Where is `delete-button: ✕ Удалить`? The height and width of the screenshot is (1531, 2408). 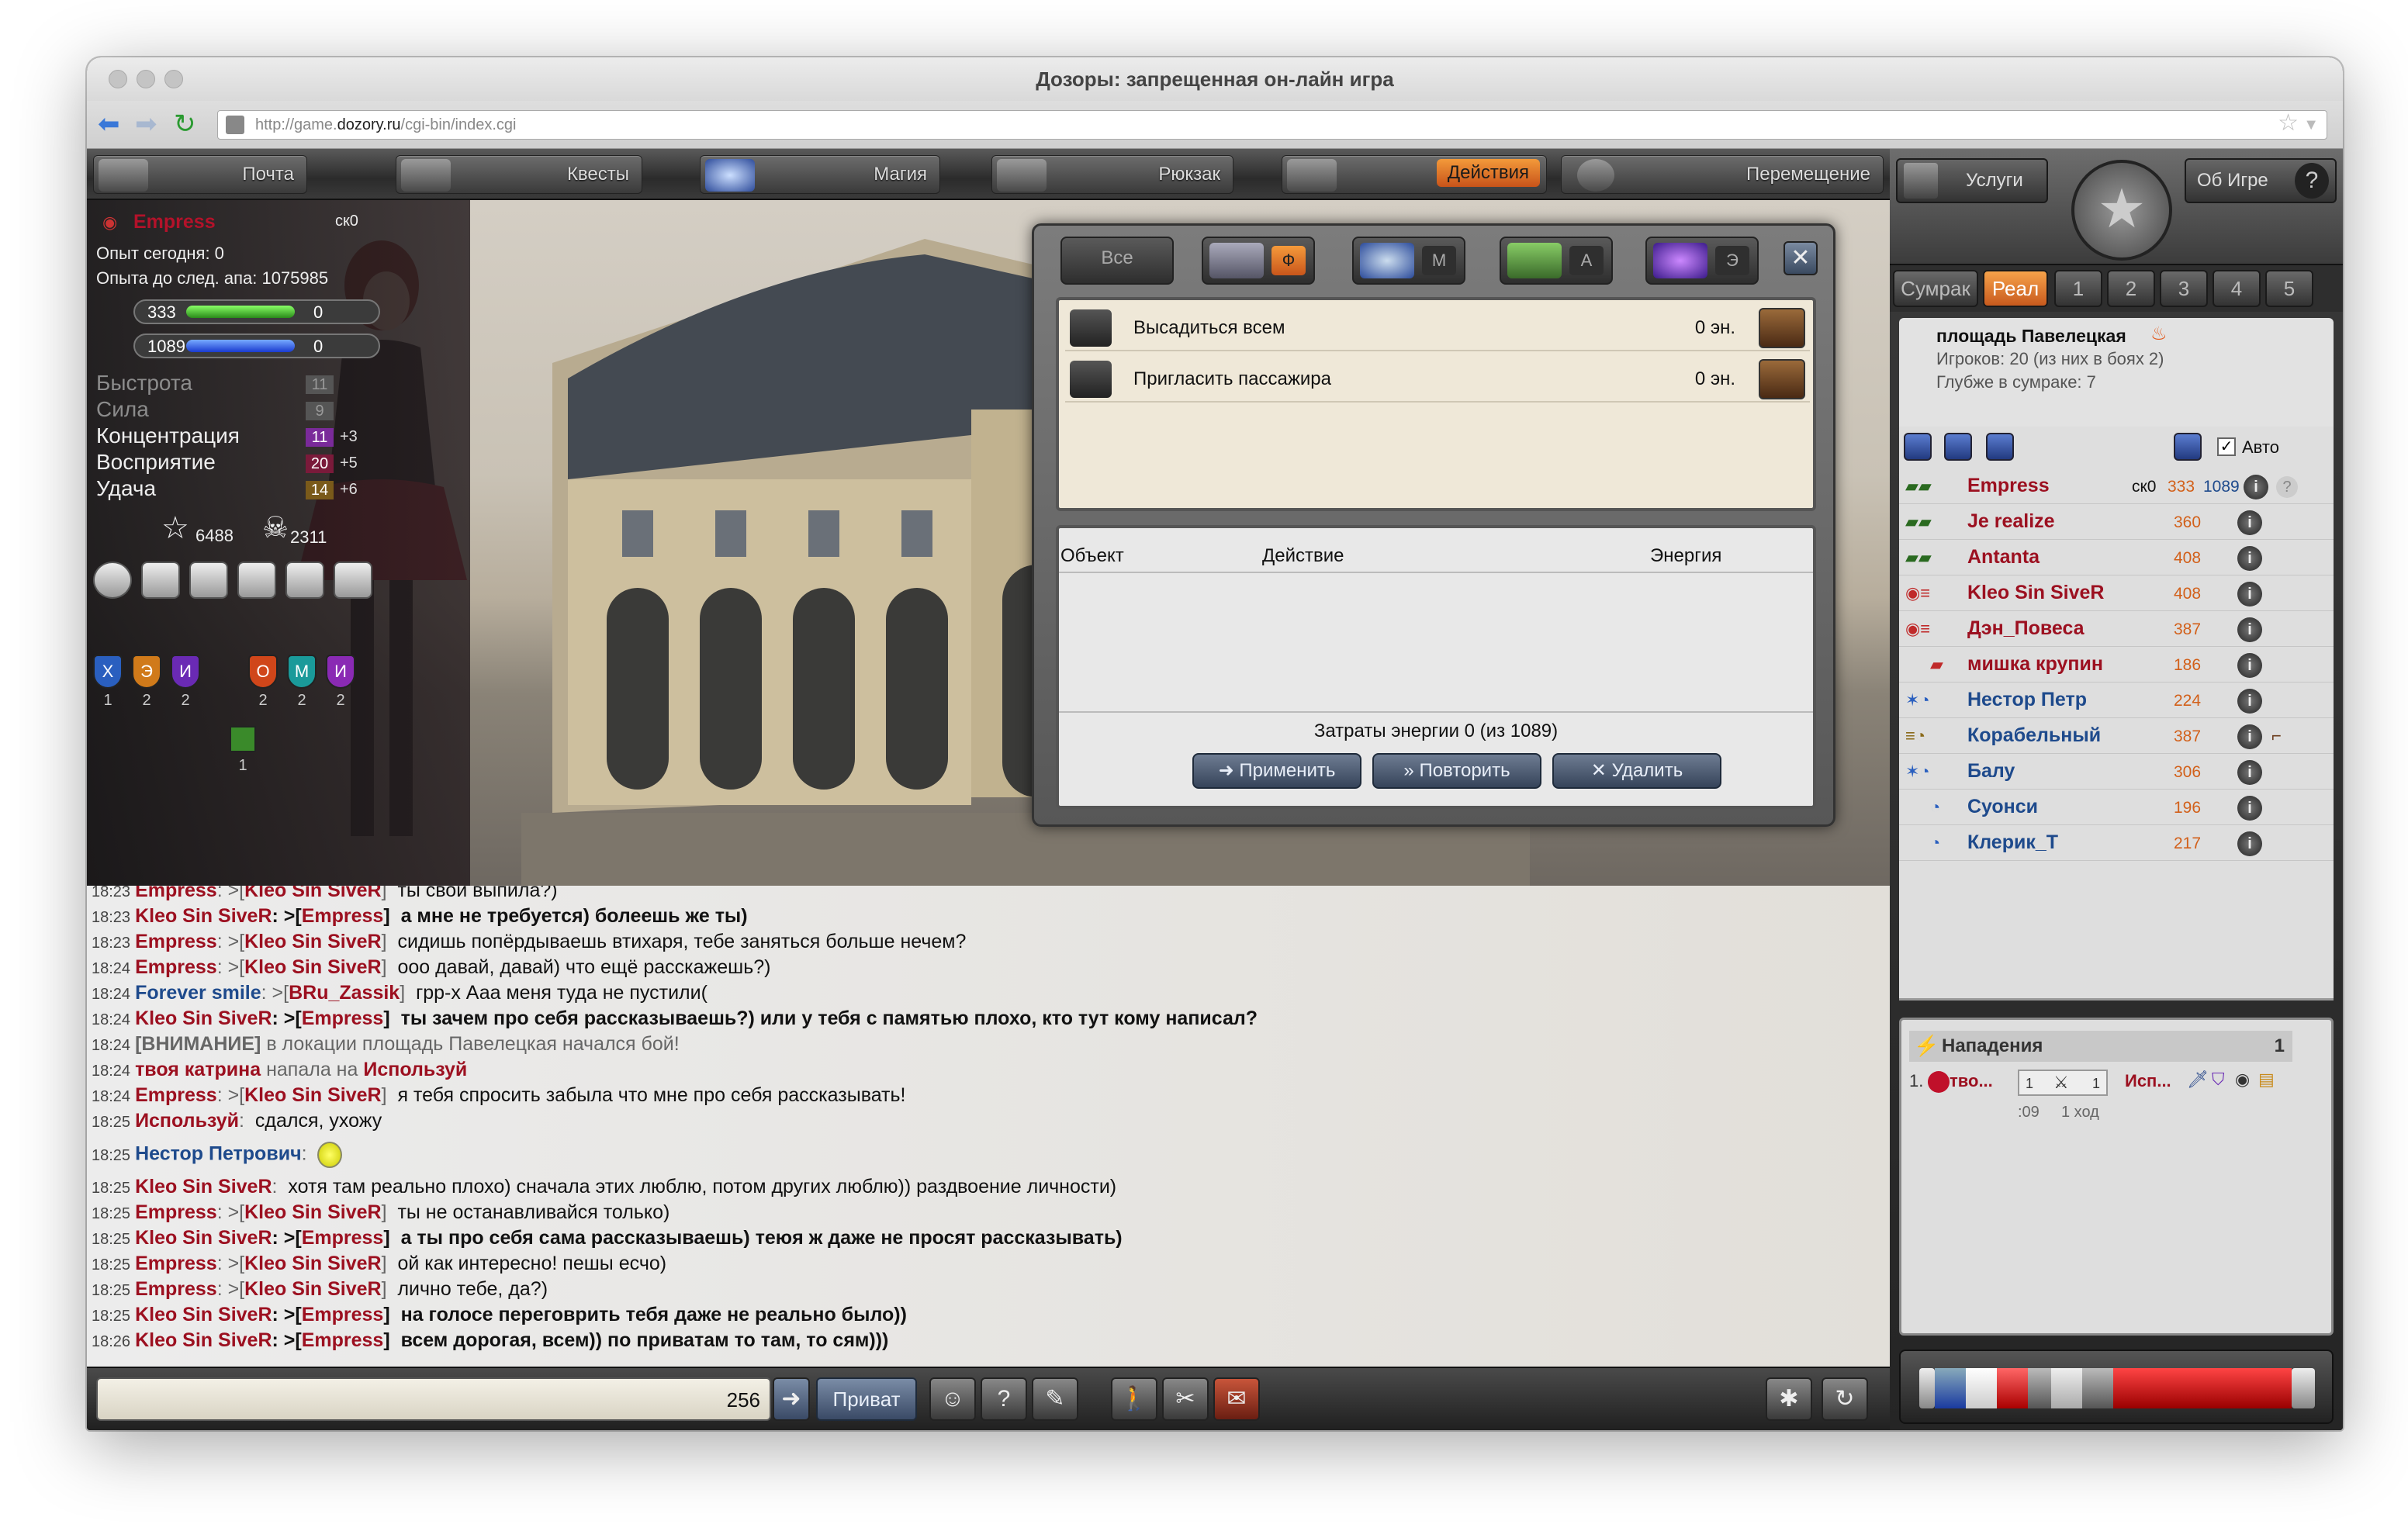
delete-button: ✕ Удалить is located at coordinates (1637, 771).